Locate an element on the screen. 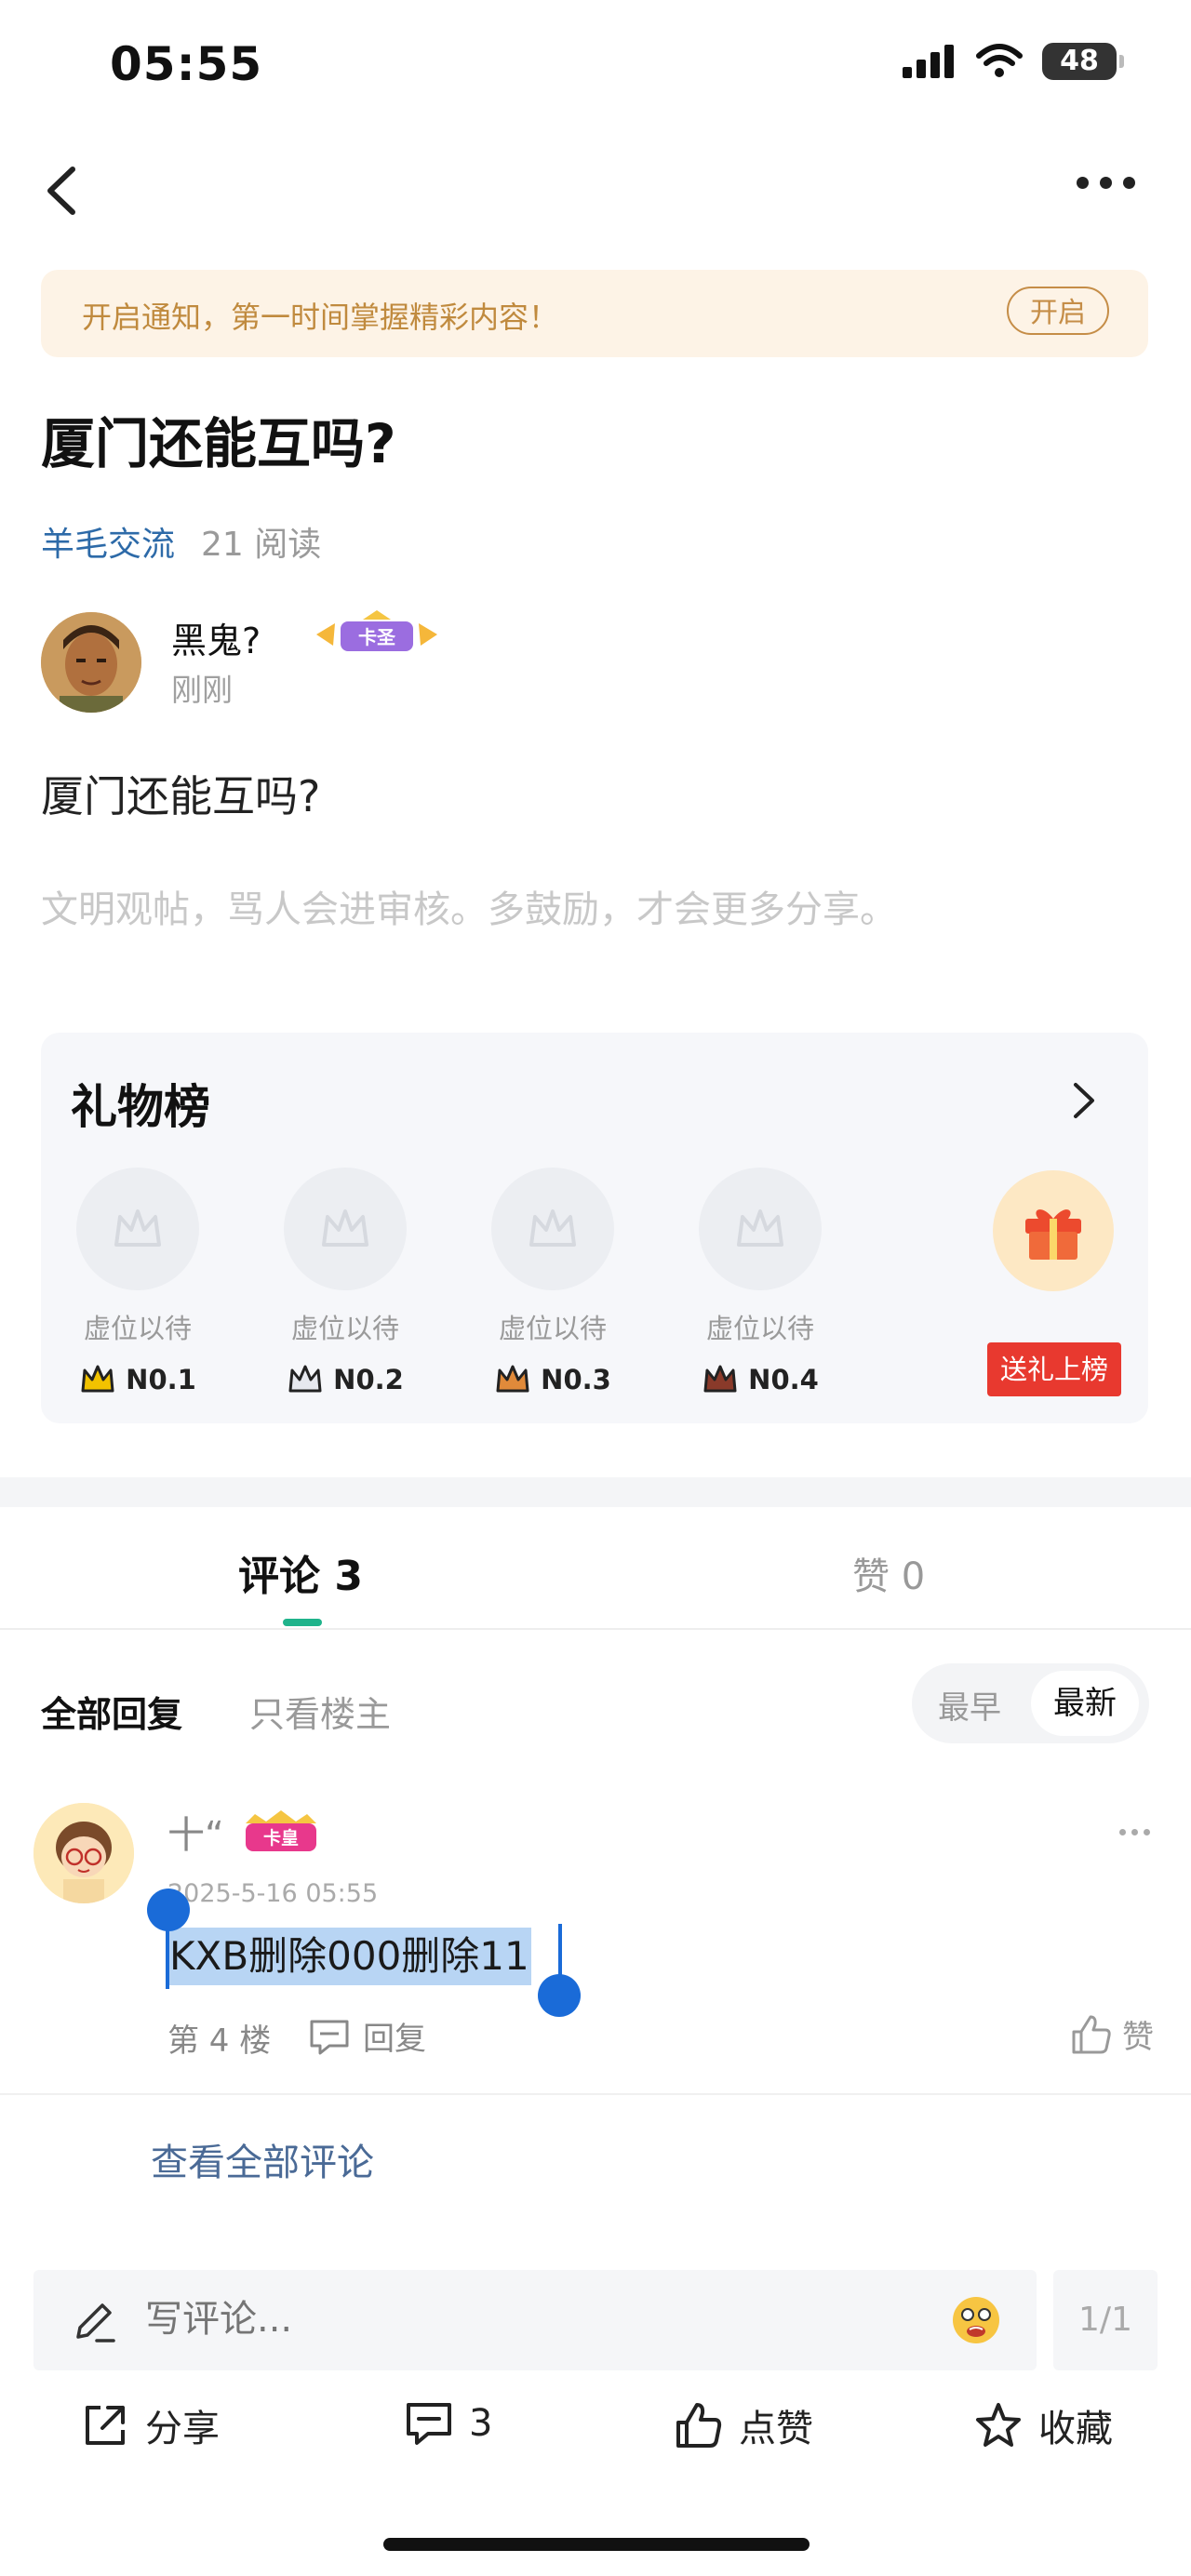  section-divider is located at coordinates (595, 1492).